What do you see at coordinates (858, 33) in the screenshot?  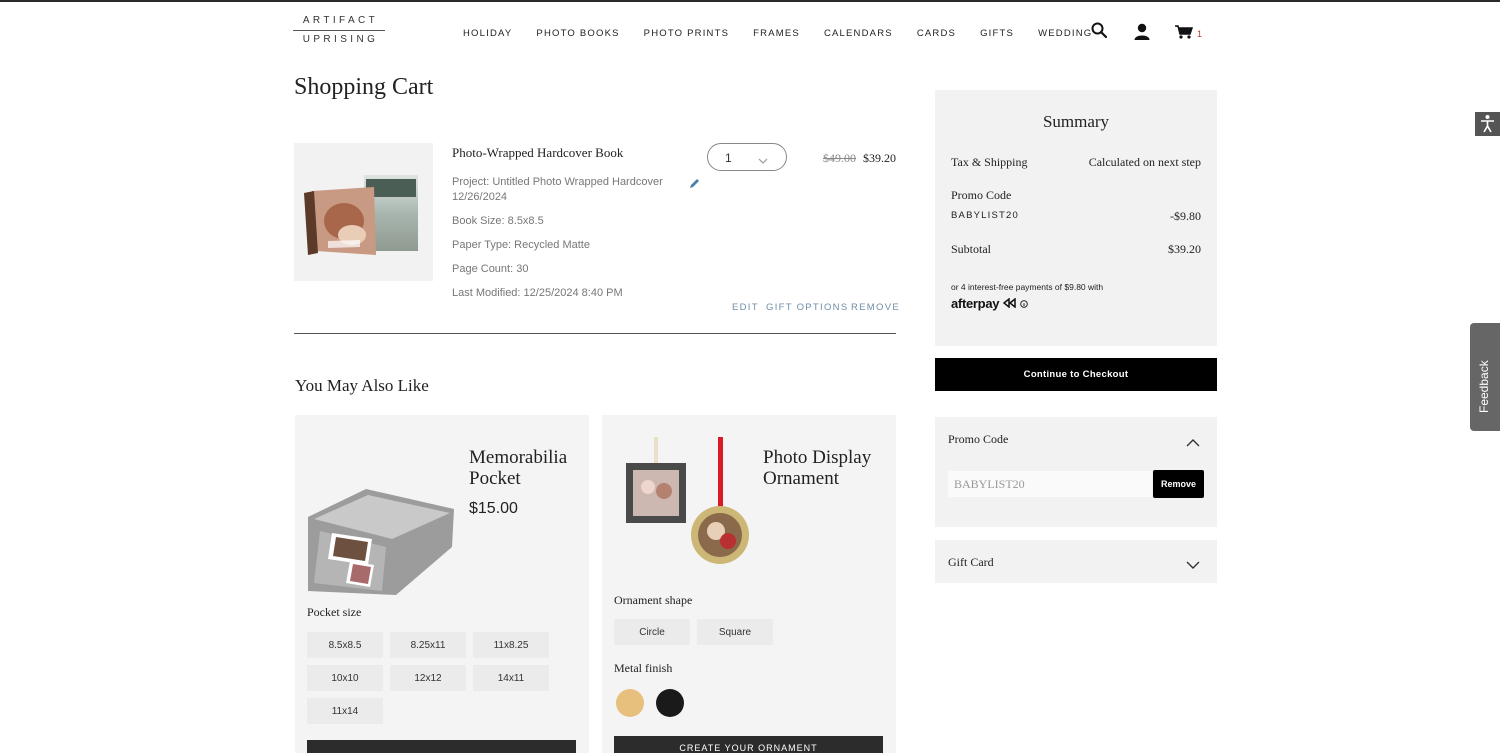 I see `nav-calendars: CALENDARS` at bounding box center [858, 33].